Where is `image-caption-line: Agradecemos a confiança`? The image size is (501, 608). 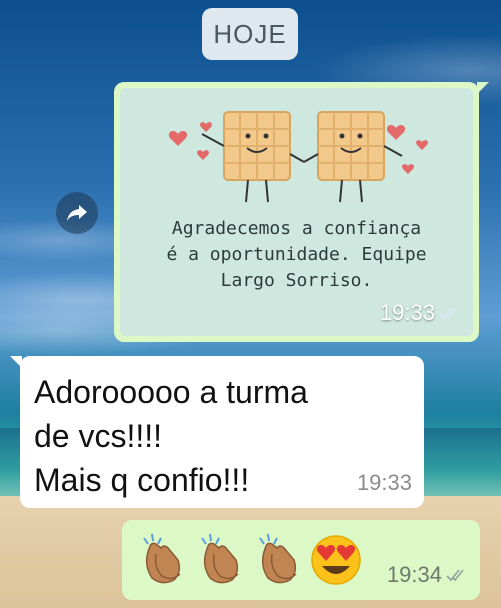
image-caption-line: Agradecemos a confiança is located at coordinates (296, 228).